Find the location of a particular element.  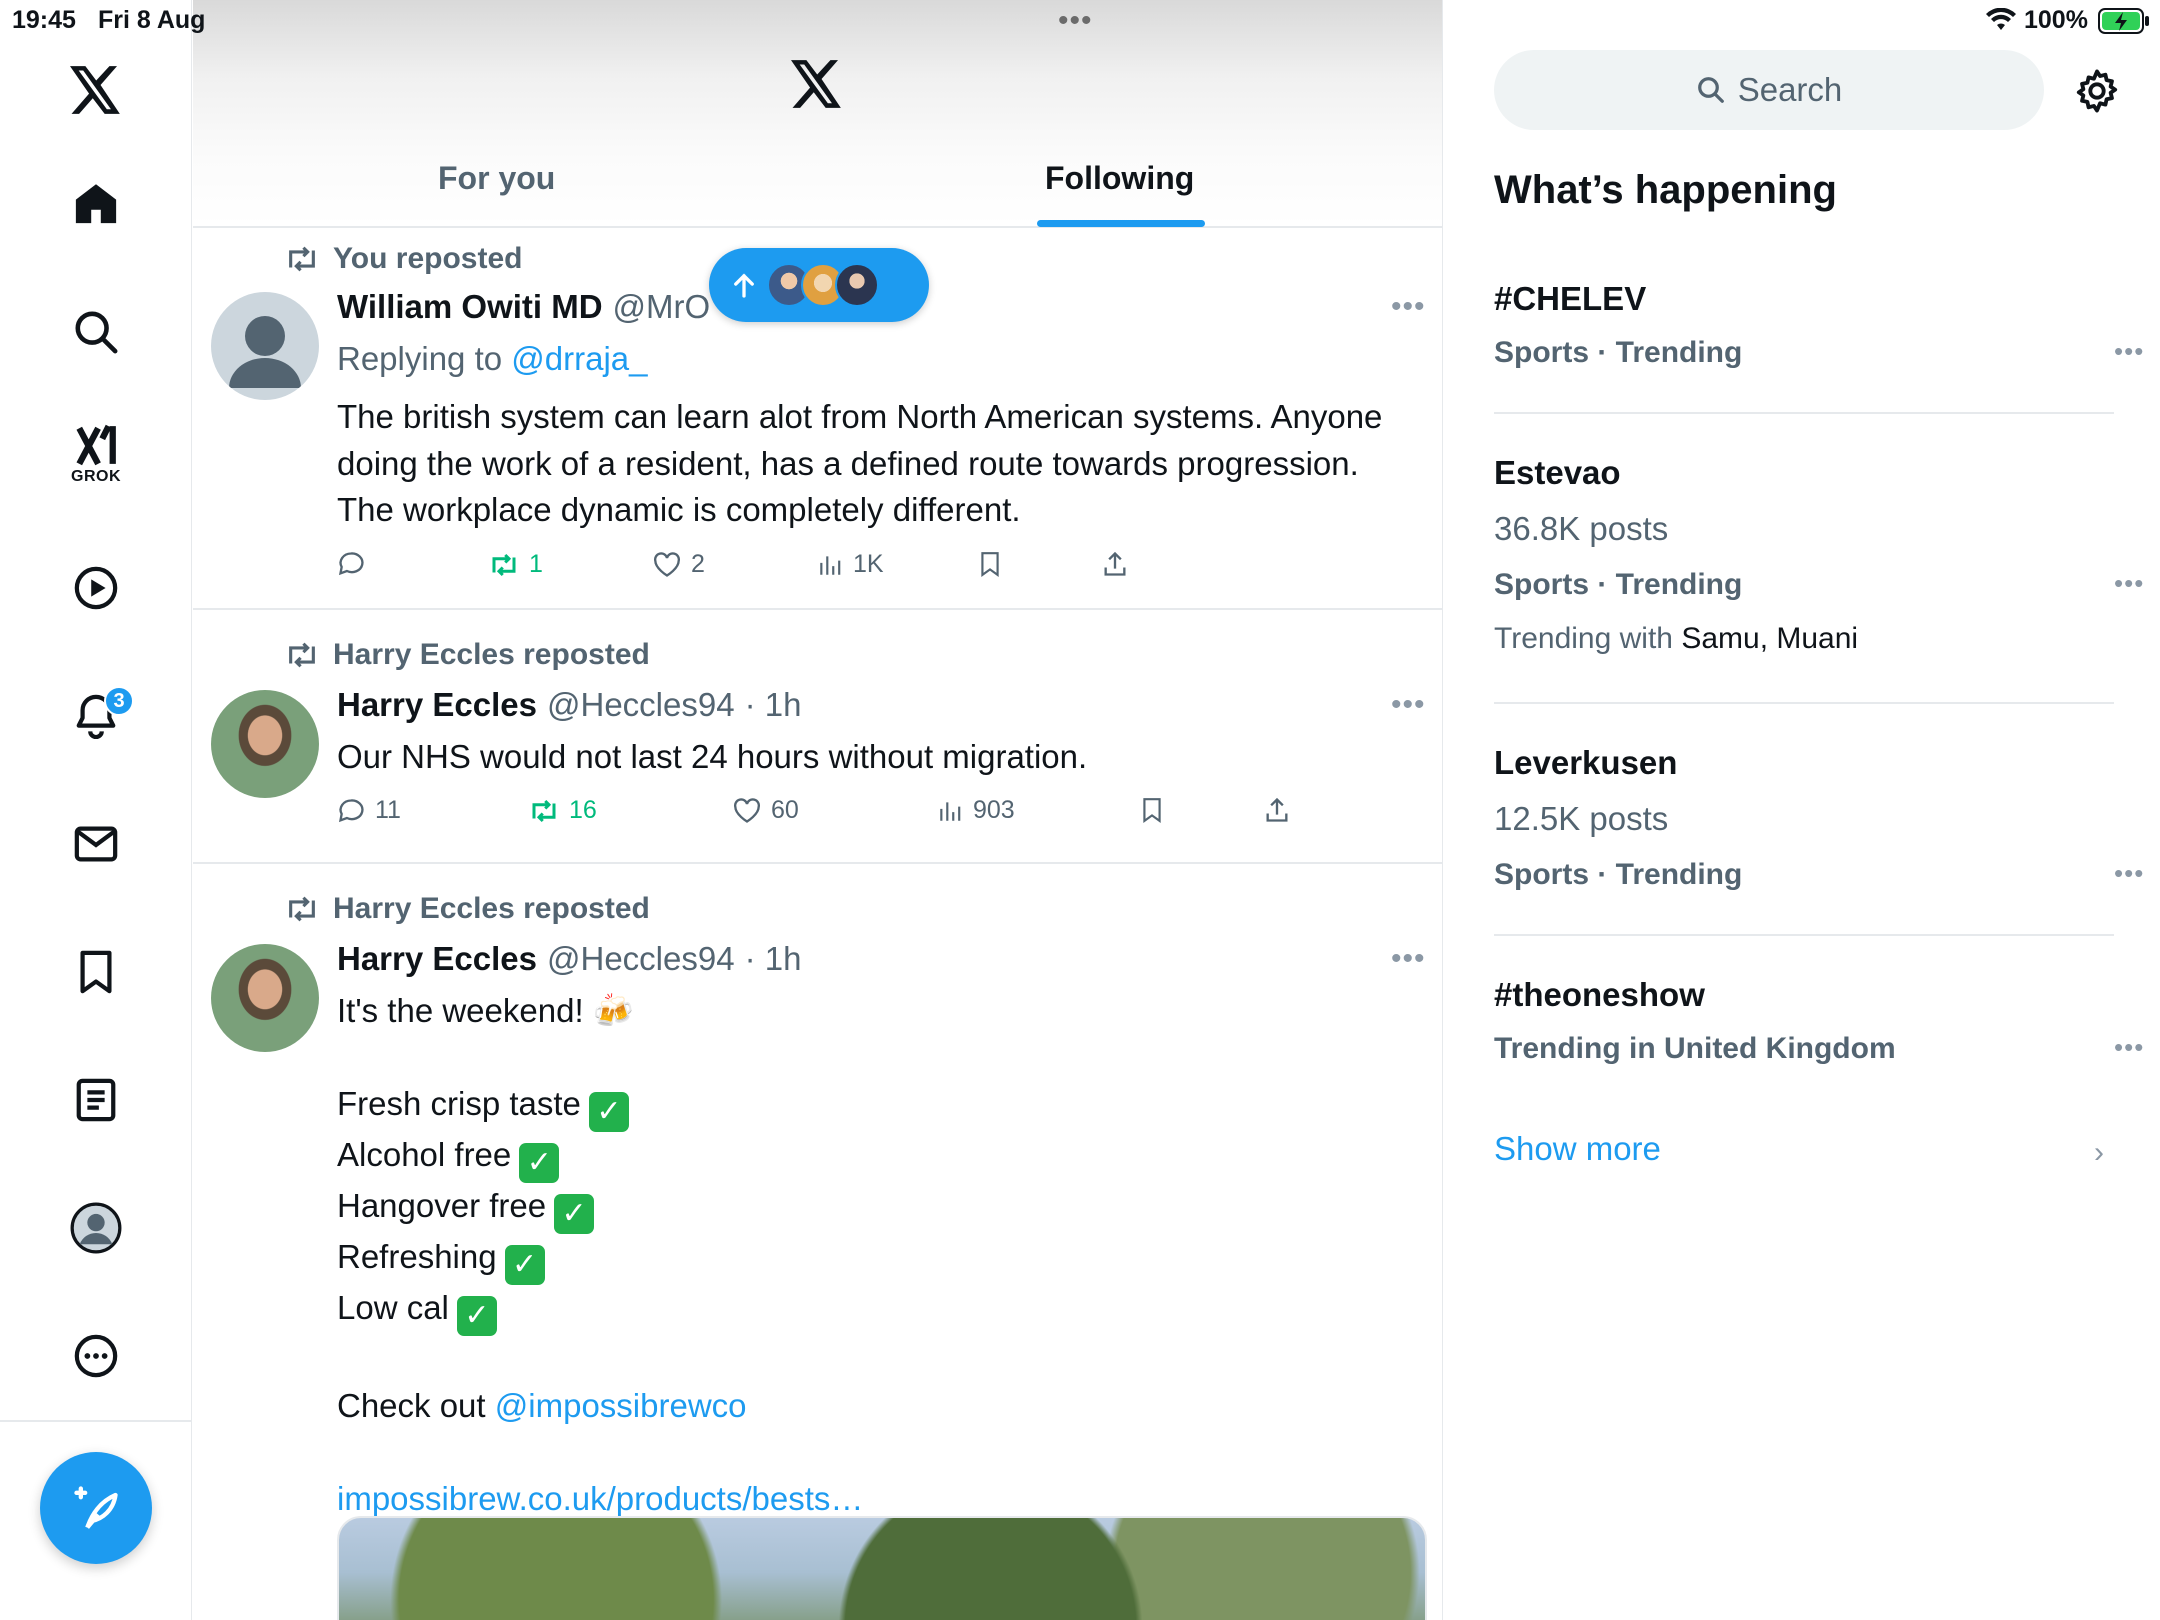

post-author: William Owiti MD @MrO is located at coordinates (523, 307).